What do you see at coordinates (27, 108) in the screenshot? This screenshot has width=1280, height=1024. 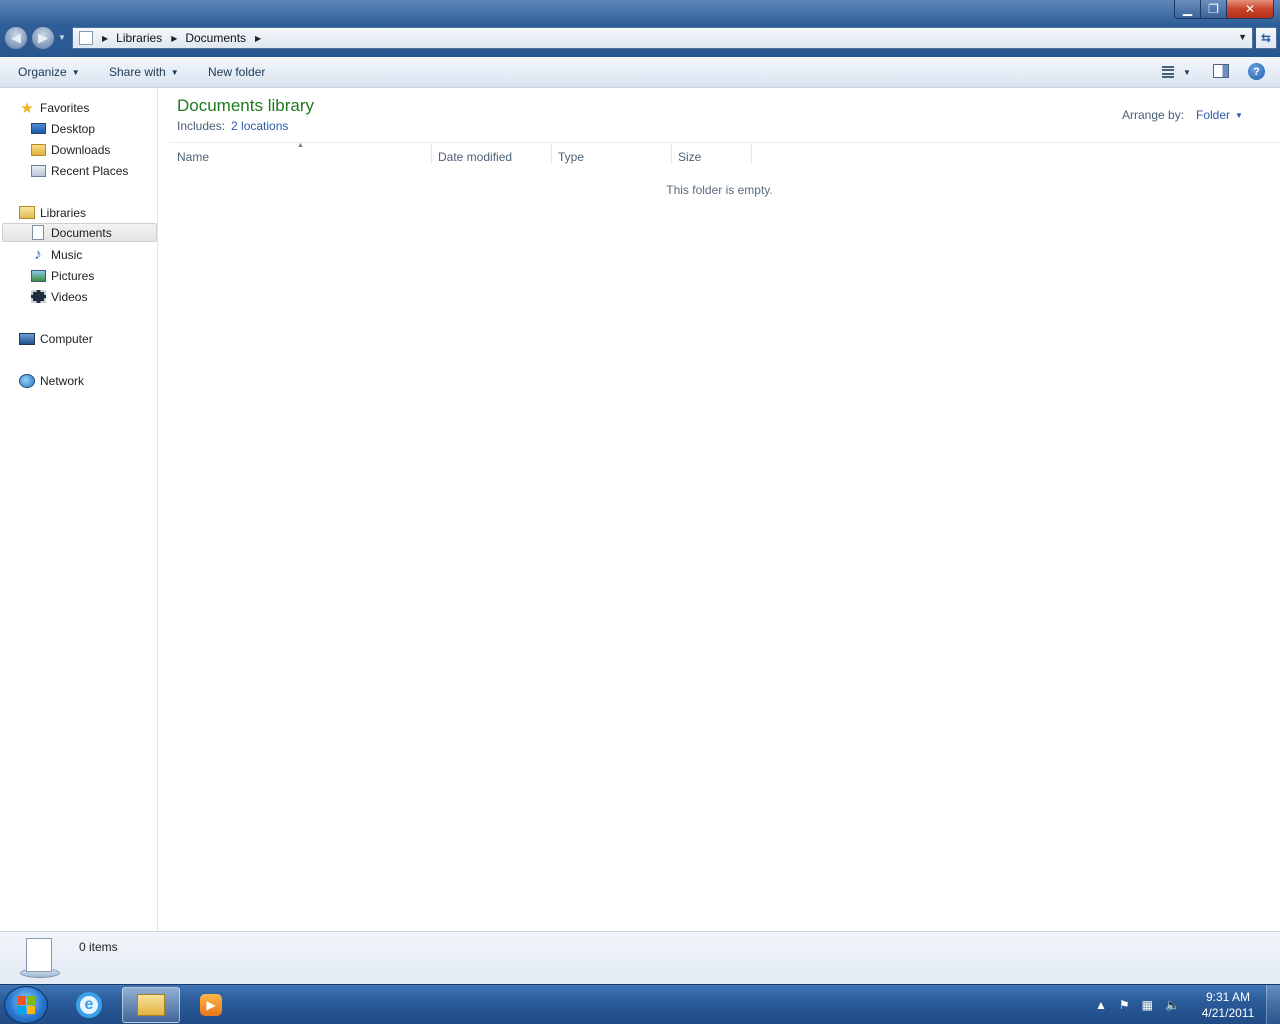 I see `star-icon: ★` at bounding box center [27, 108].